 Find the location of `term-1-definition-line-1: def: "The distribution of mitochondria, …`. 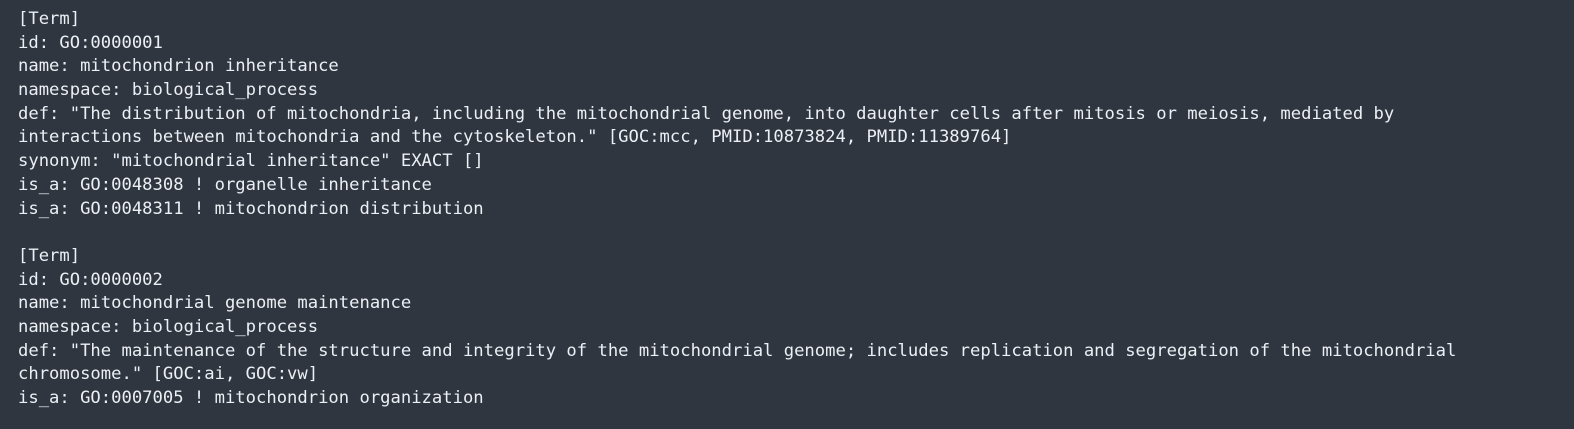

term-1-definition-line-1: def: "The distribution of mitochondria, … is located at coordinates (706, 113).